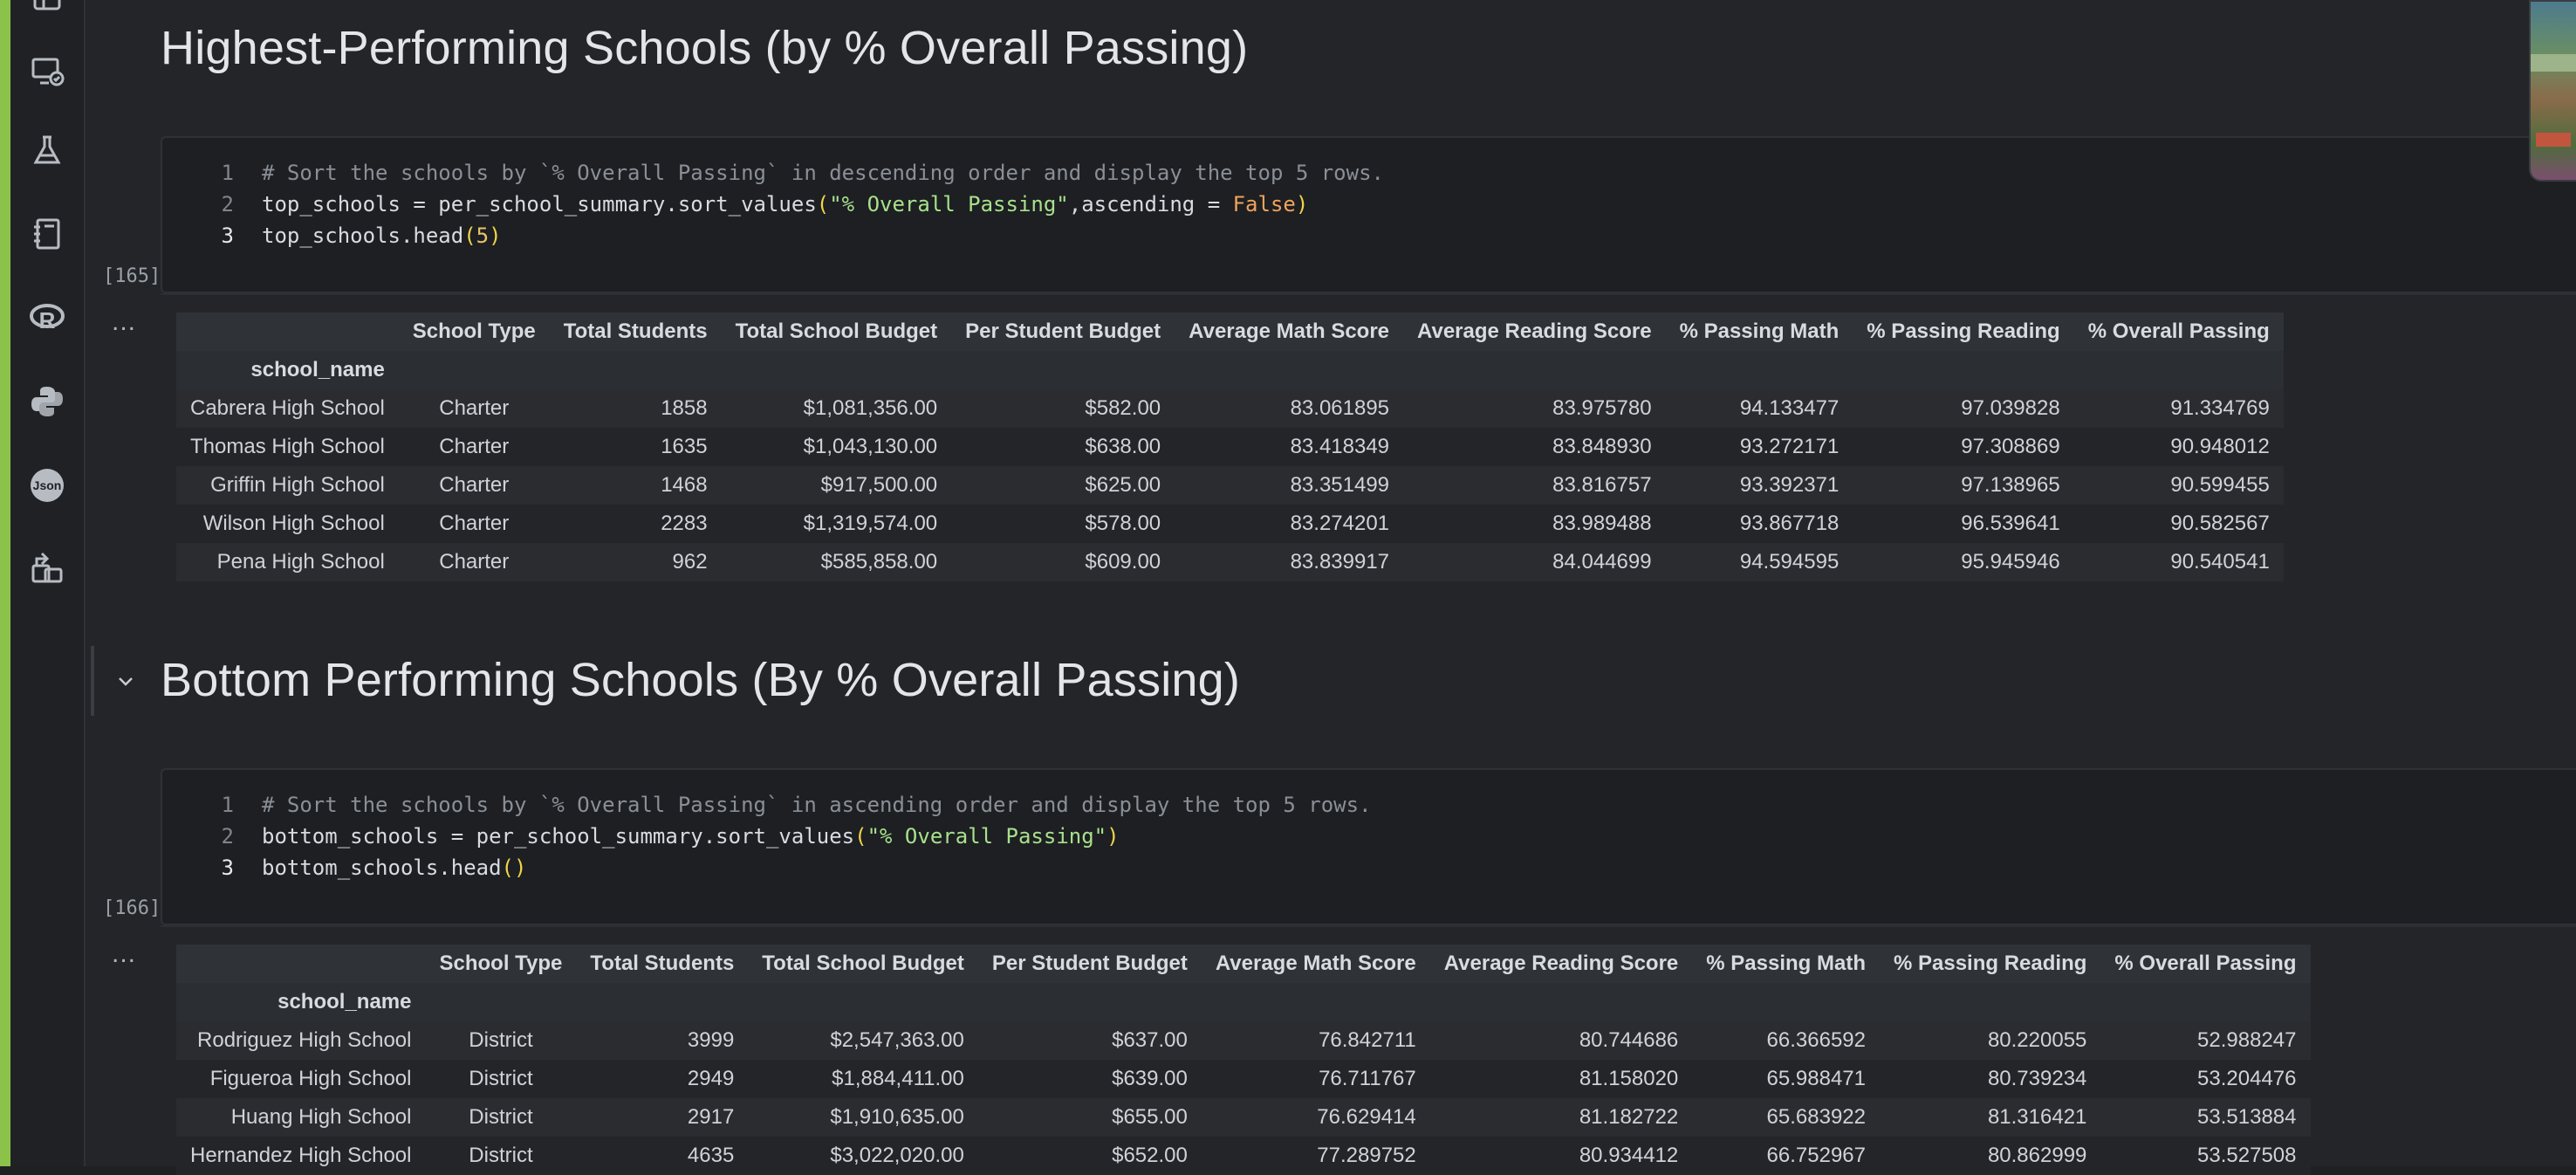  I want to click on table-cell: 1468, so click(684, 485).